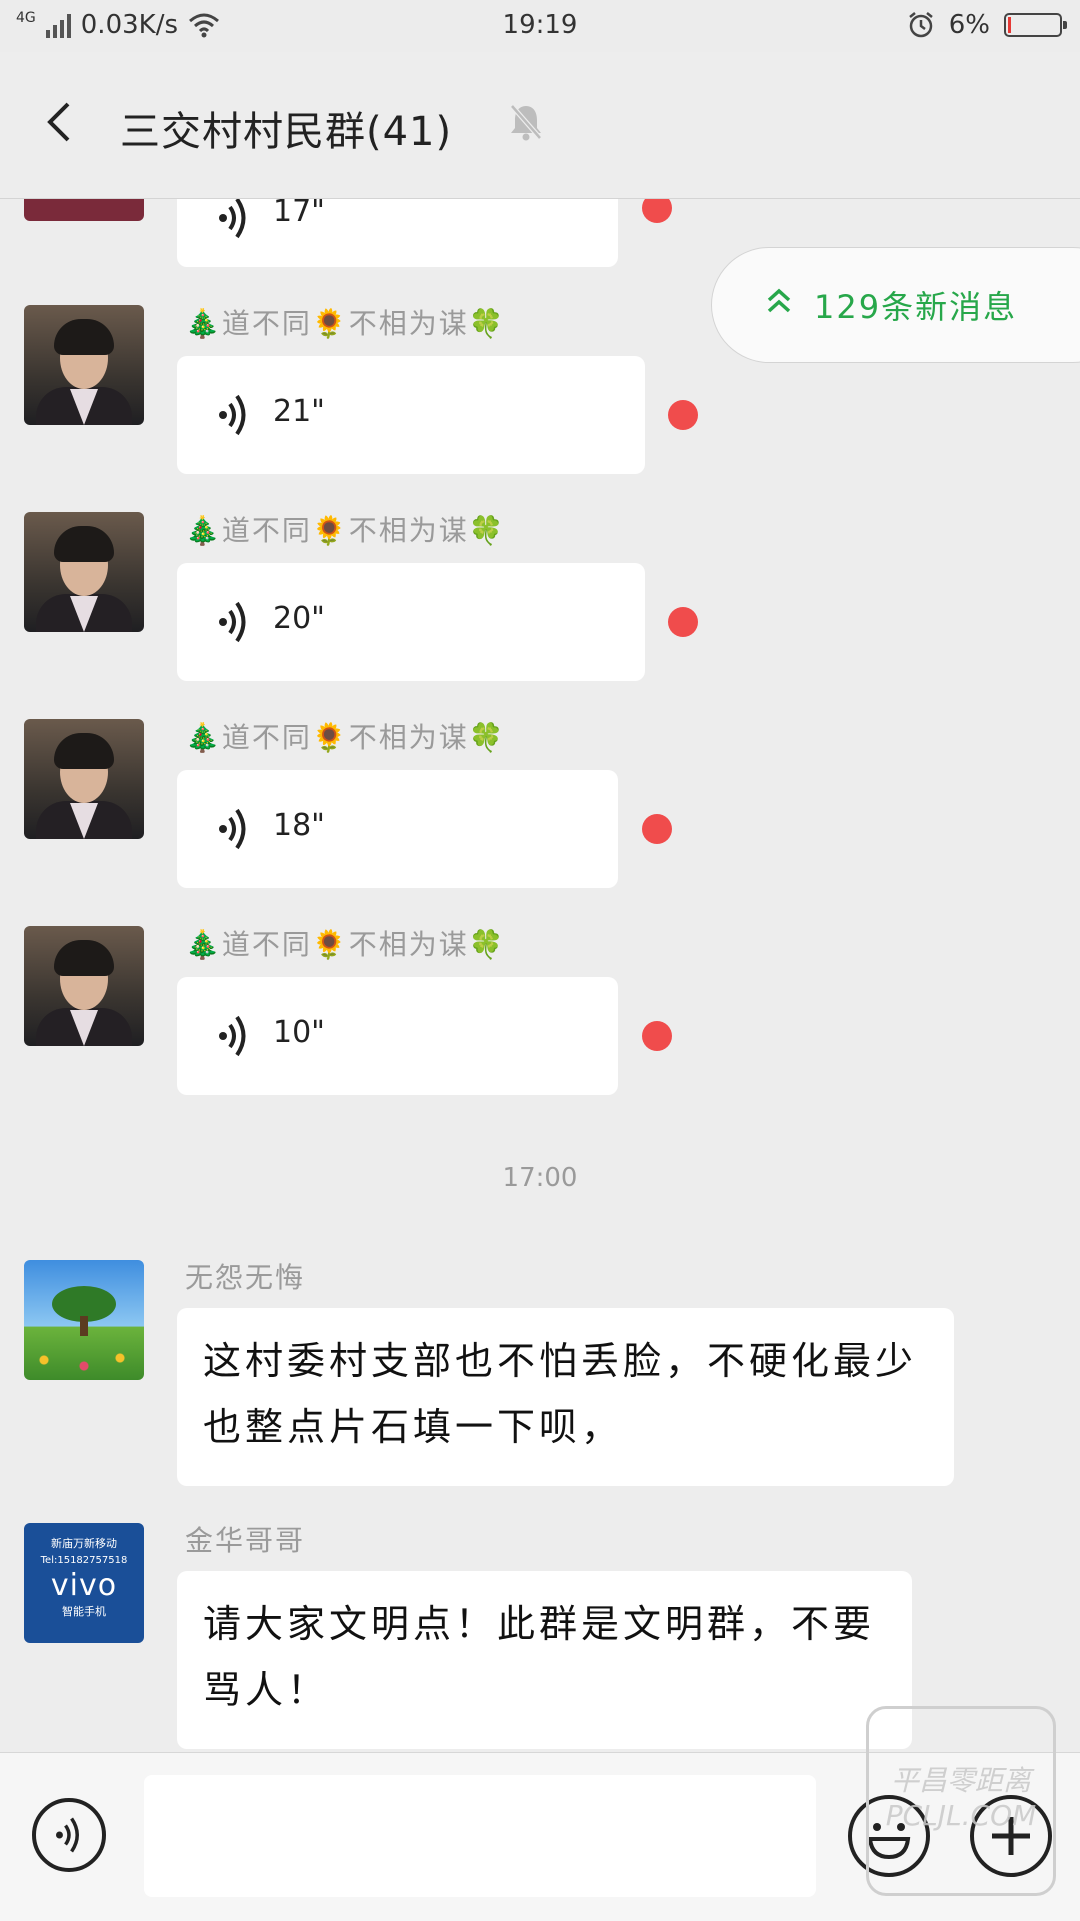 The image size is (1080, 1921). Describe the element at coordinates (920, 25) in the screenshot. I see `alarm-icon` at that location.